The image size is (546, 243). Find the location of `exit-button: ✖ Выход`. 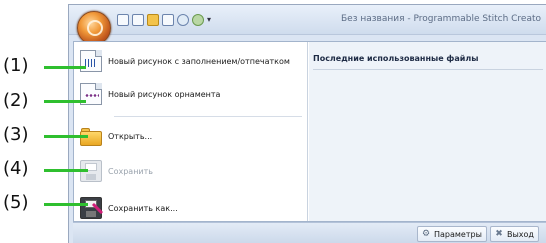

exit-button: ✖ Выход is located at coordinates (514, 234).